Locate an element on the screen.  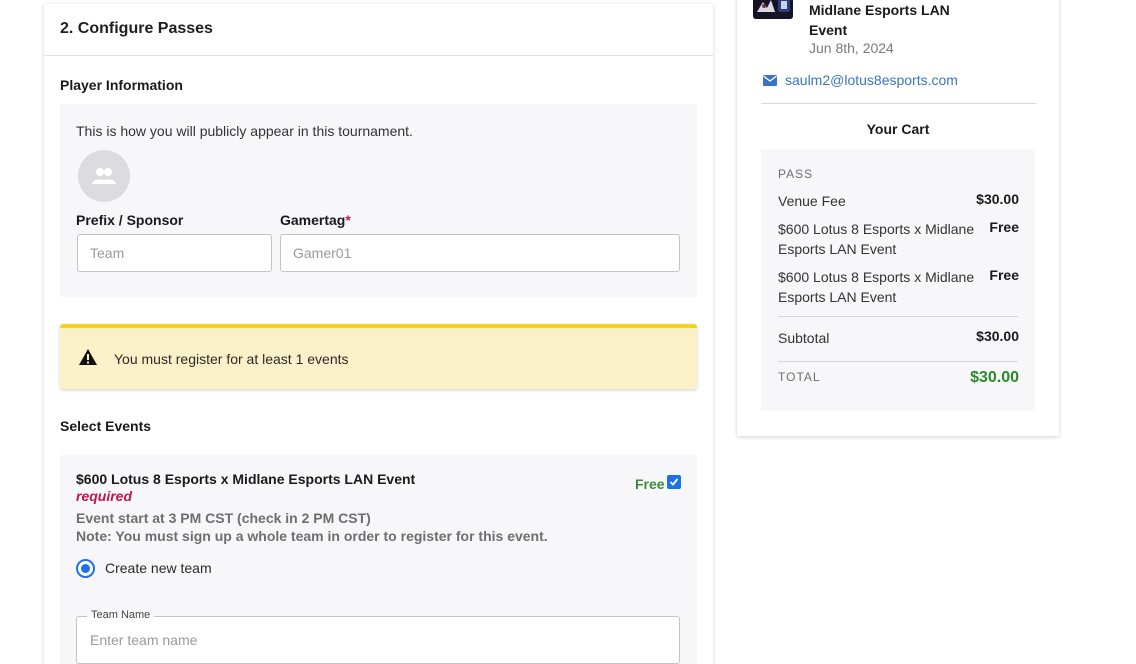
total-label: TOTAL is located at coordinates (799, 377).